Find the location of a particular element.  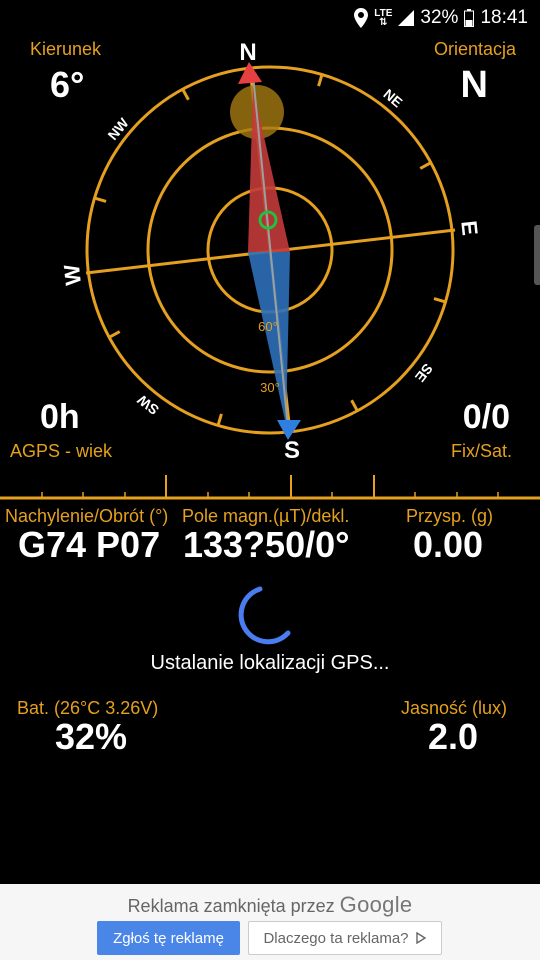

dir-nw: NW is located at coordinates (118, 128).